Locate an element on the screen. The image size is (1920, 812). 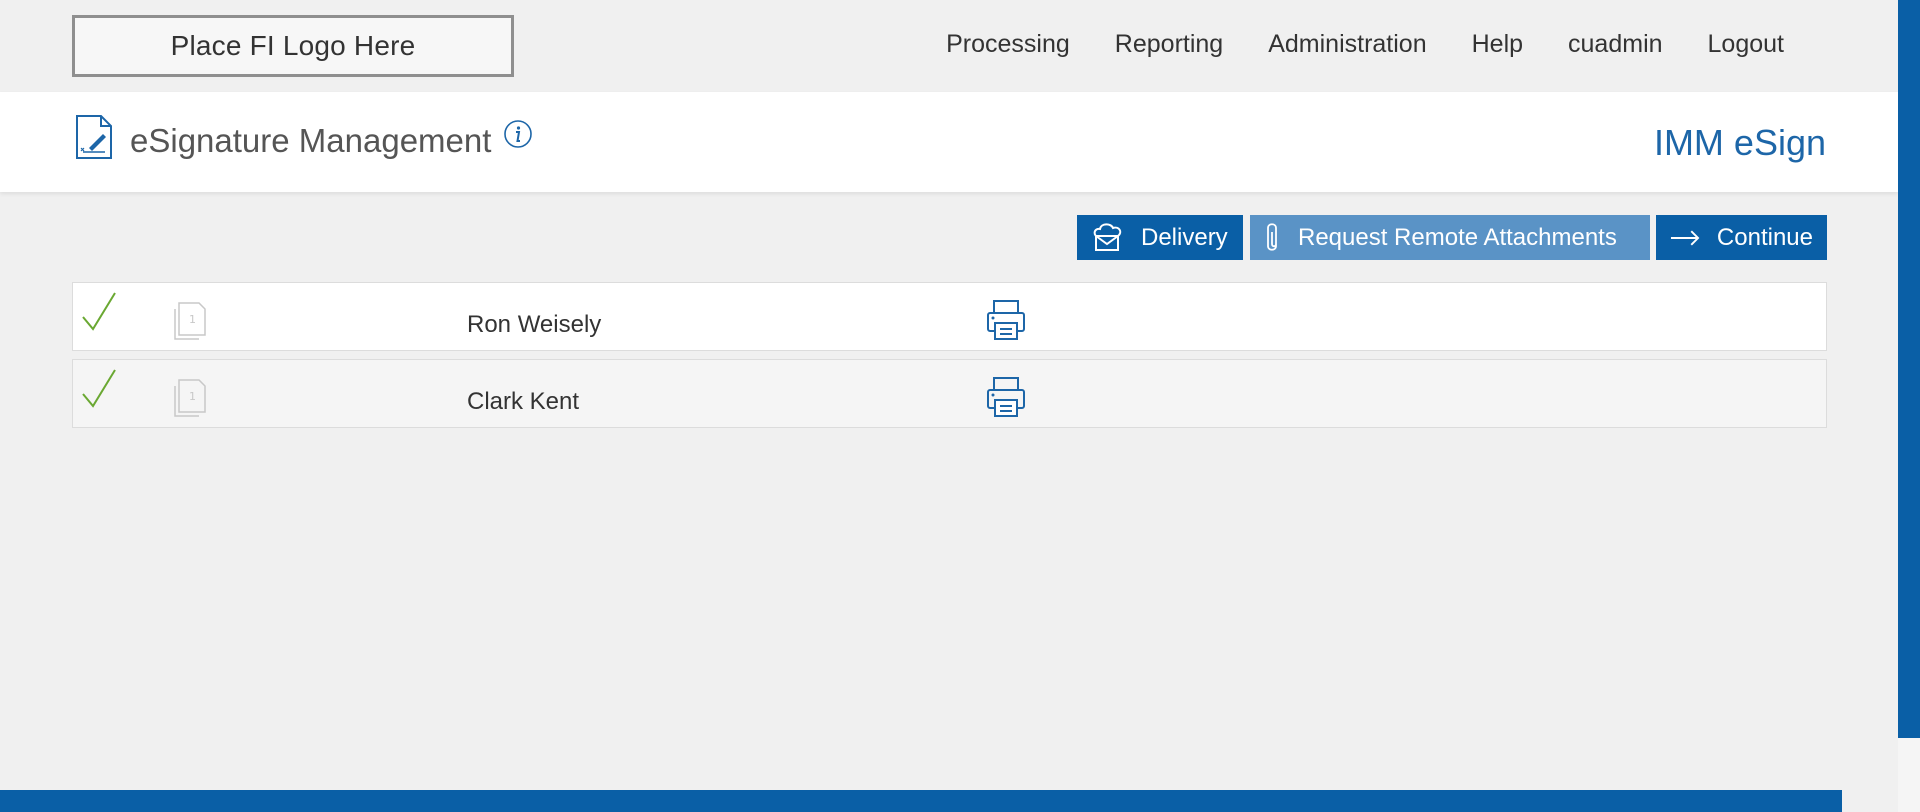
logo-placeholder: Place FI Logo Here is located at coordinates (293, 46).